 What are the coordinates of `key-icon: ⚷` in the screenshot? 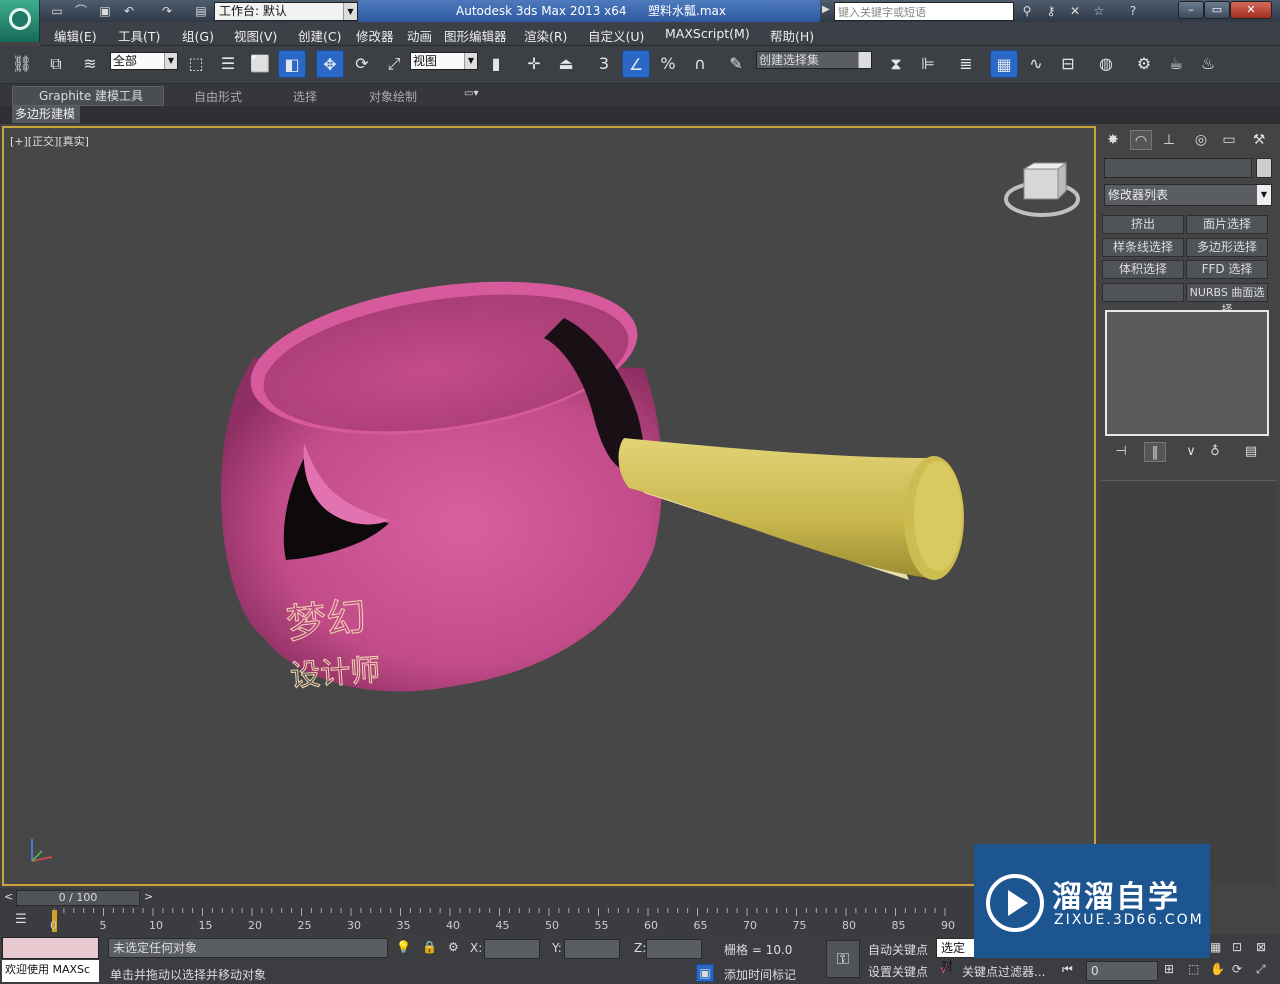 It's located at (1051, 11).